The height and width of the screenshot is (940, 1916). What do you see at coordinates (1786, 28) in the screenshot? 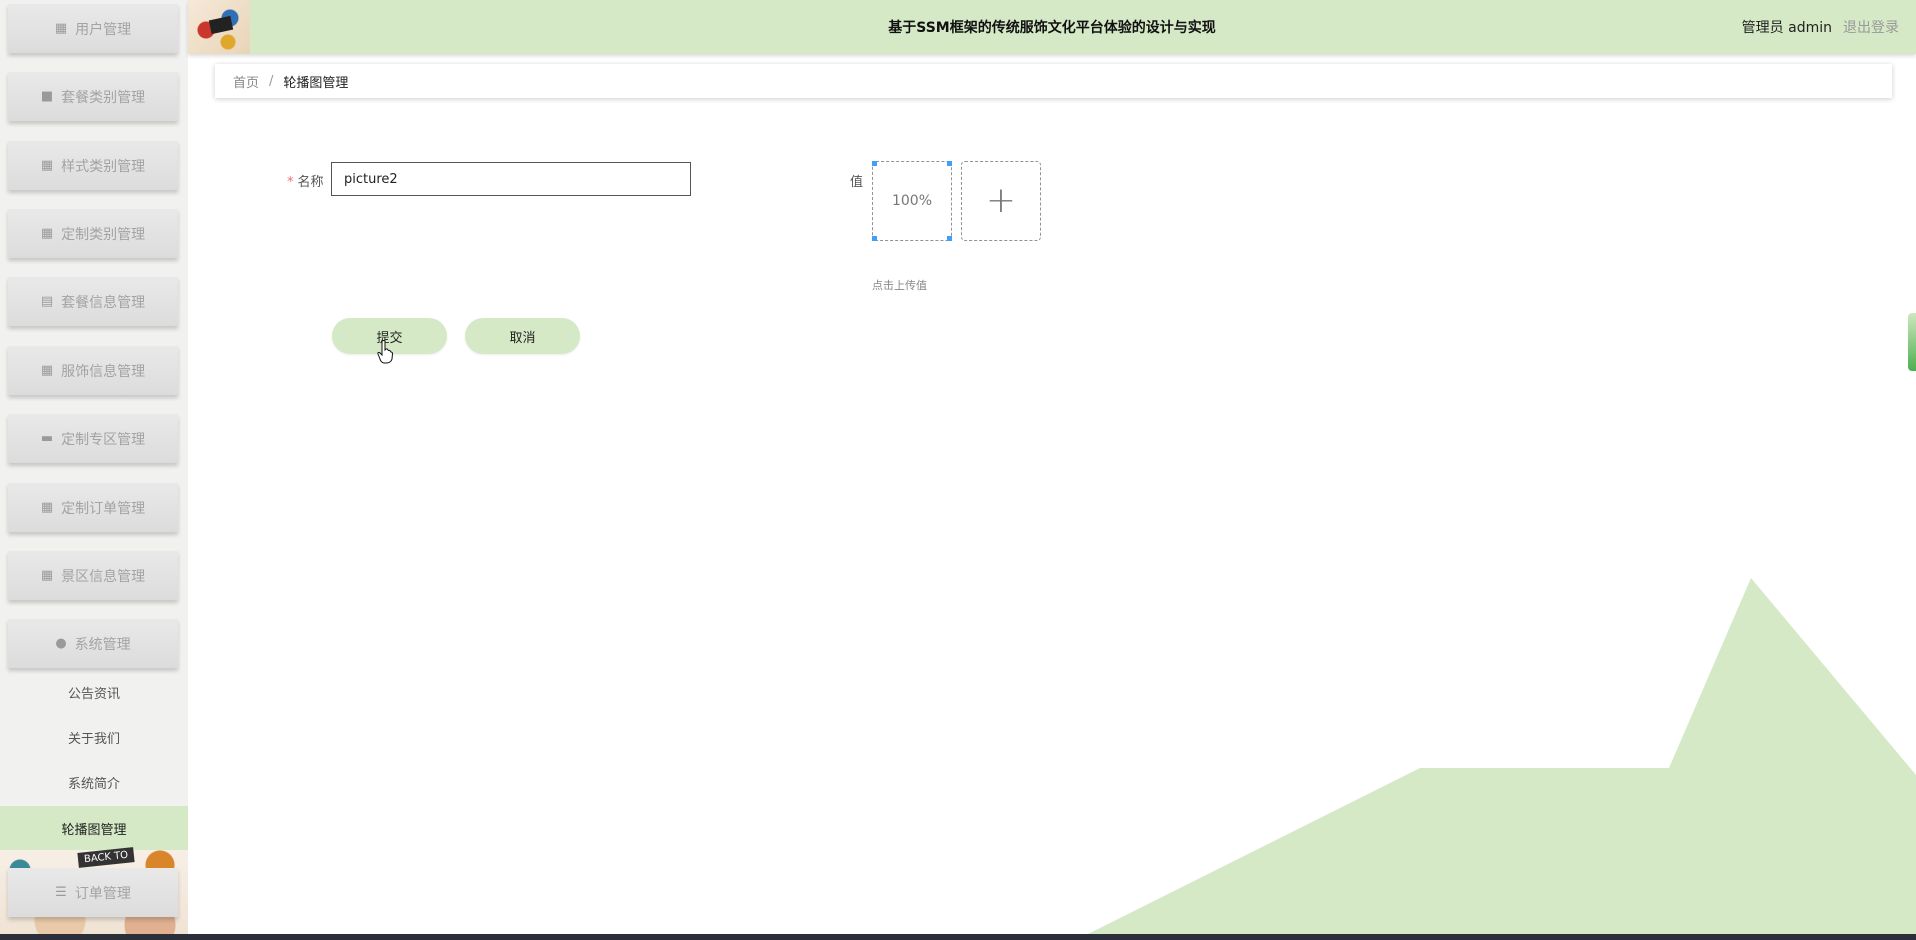
I see `admin-label: 管理员 admin` at bounding box center [1786, 28].